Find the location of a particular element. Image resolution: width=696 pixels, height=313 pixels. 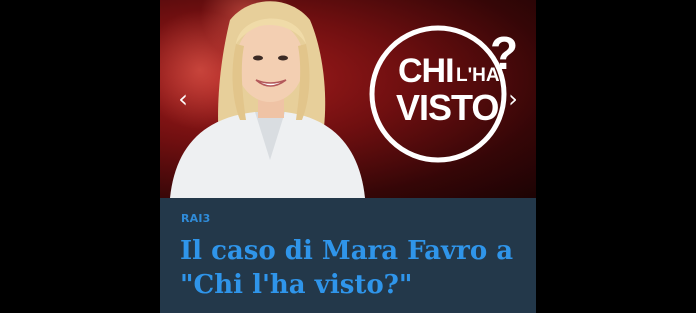

channel-label: RAI3 is located at coordinates (196, 218).